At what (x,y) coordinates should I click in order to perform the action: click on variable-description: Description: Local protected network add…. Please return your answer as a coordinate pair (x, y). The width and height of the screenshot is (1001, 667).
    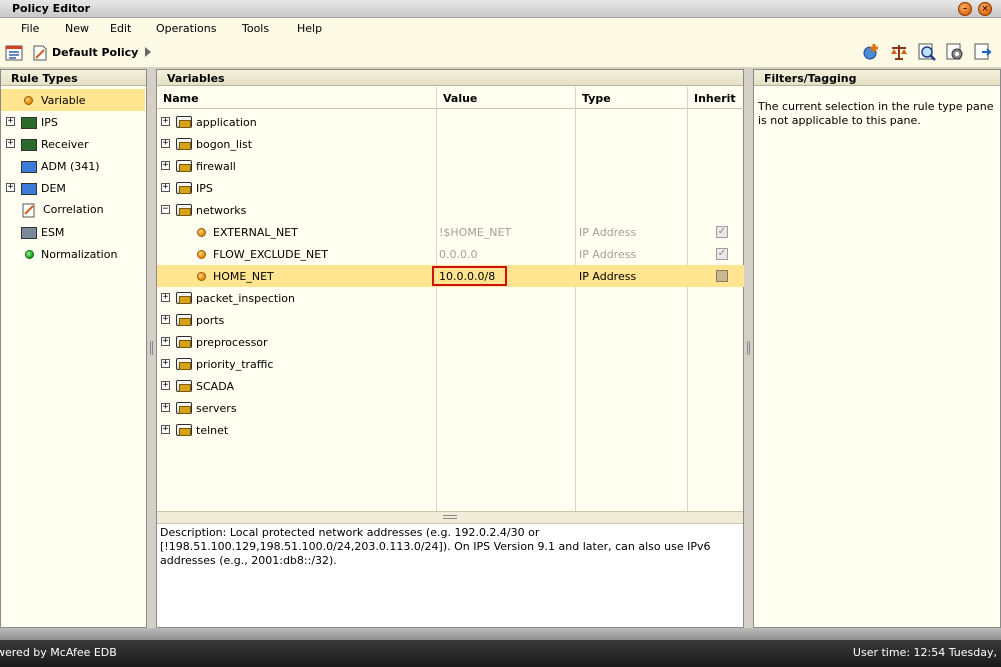
    Looking at the image, I should click on (450, 575).